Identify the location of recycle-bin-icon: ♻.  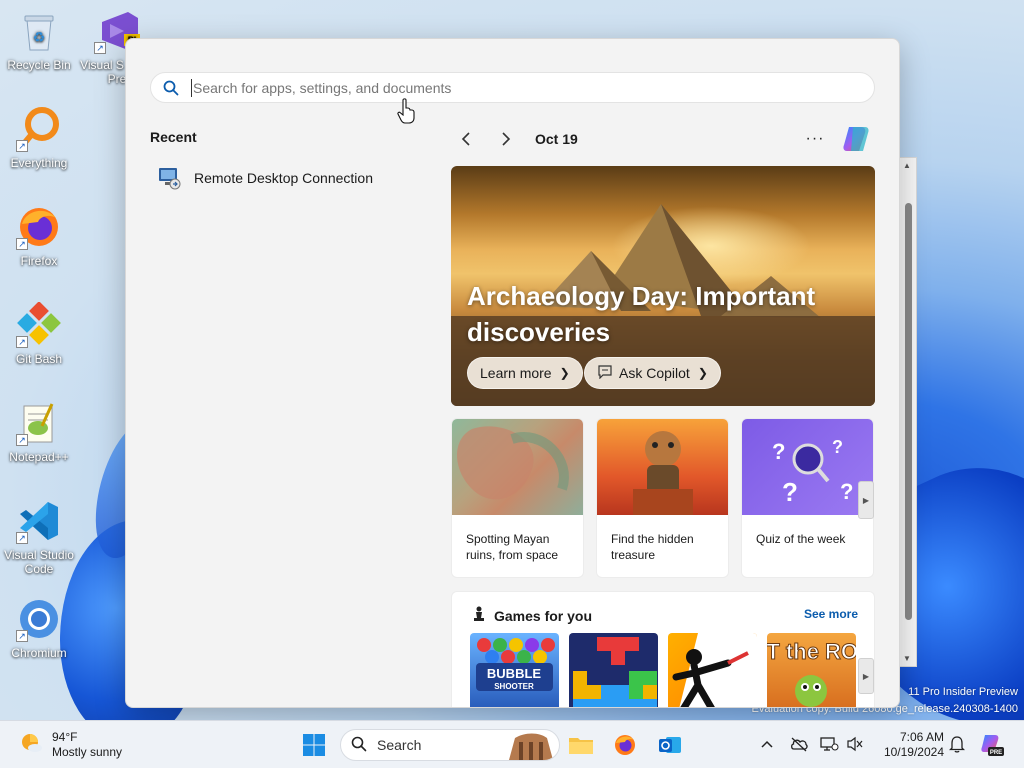
(39, 31).